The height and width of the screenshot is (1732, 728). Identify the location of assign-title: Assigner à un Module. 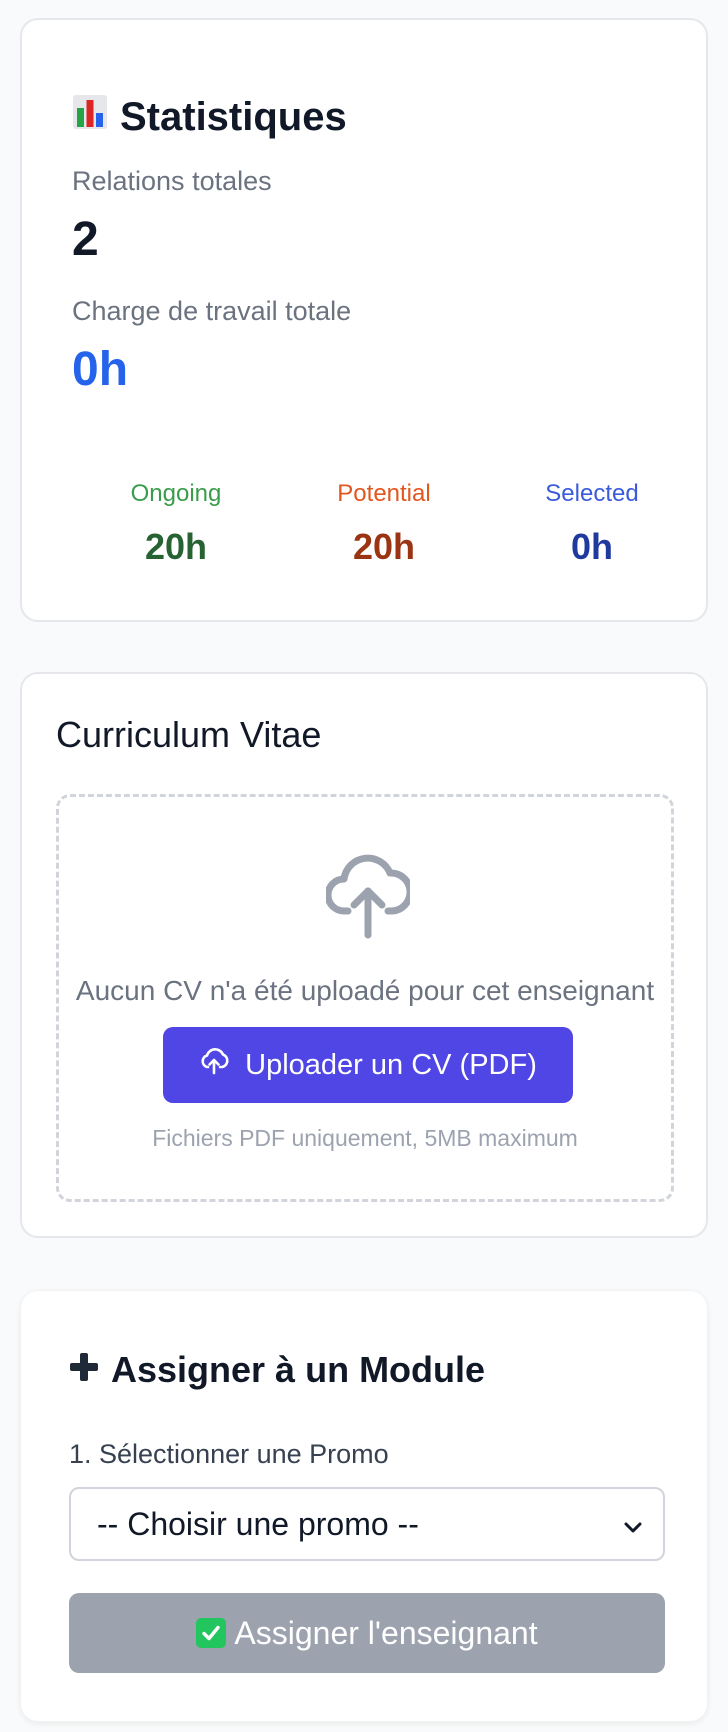
(298, 1369).